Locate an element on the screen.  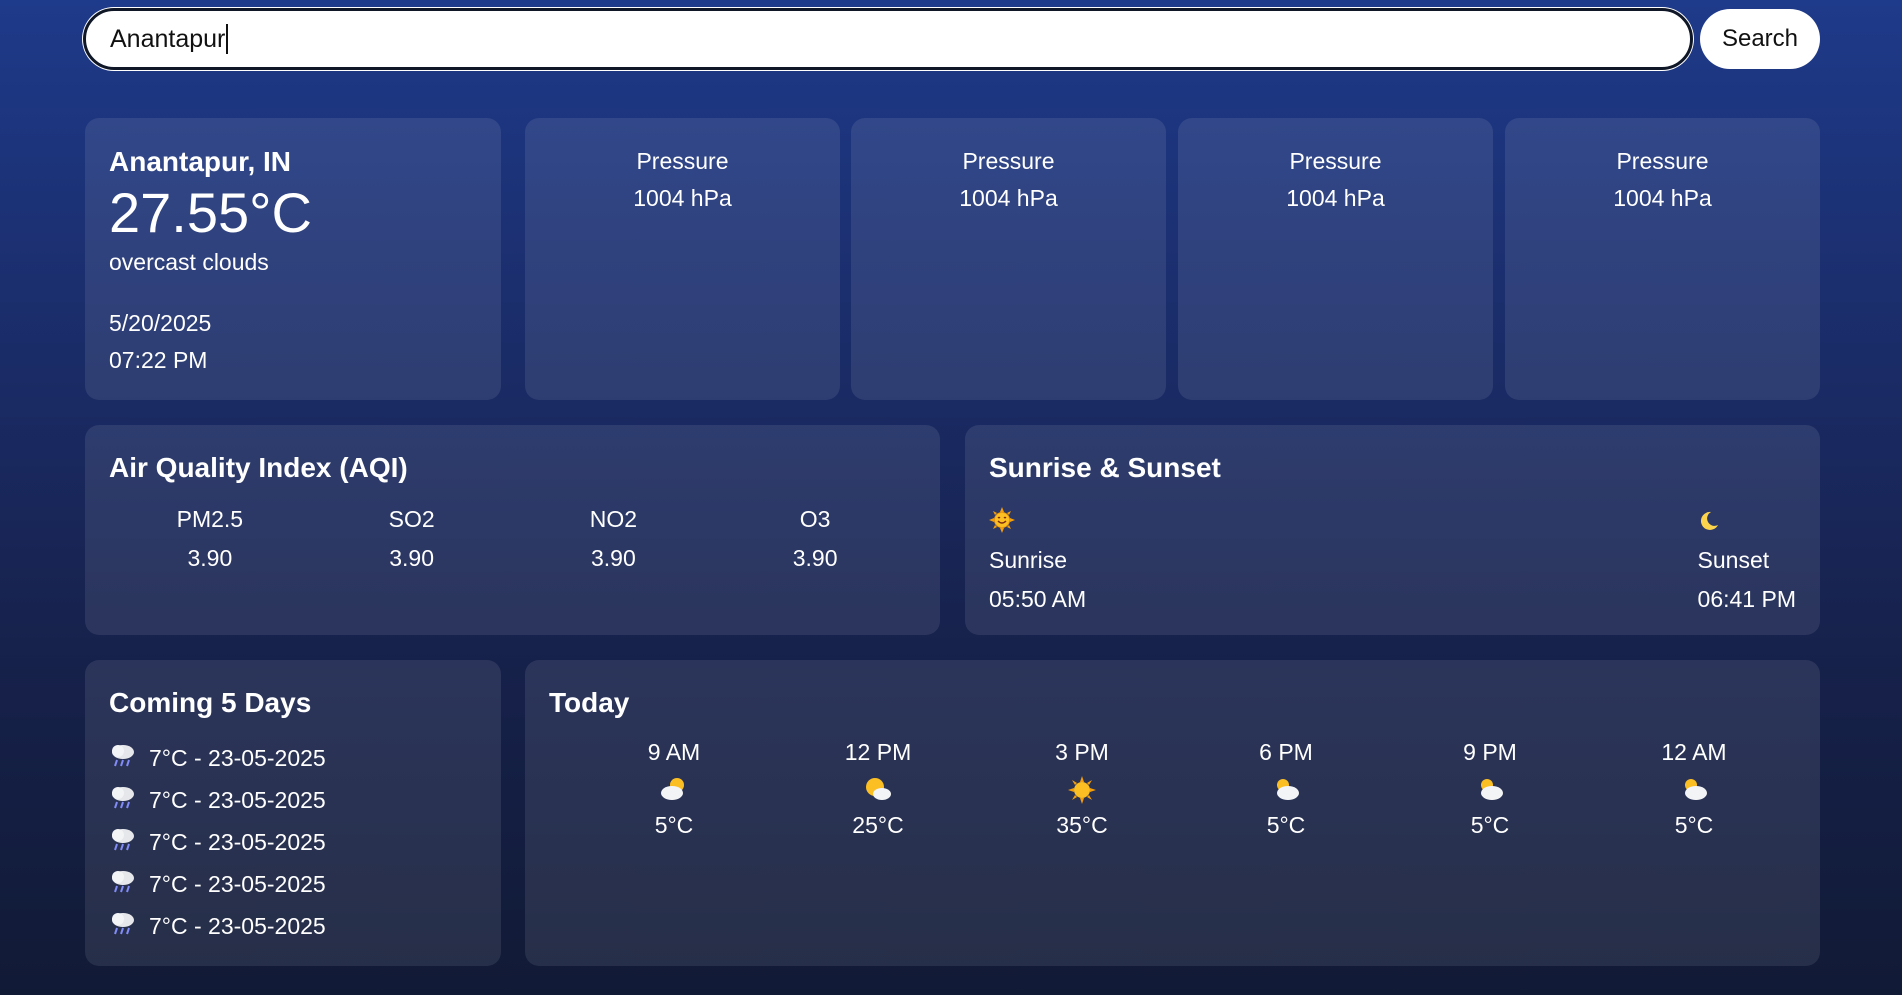
sunrise-time: 05:50 AM is located at coordinates (1038, 599).